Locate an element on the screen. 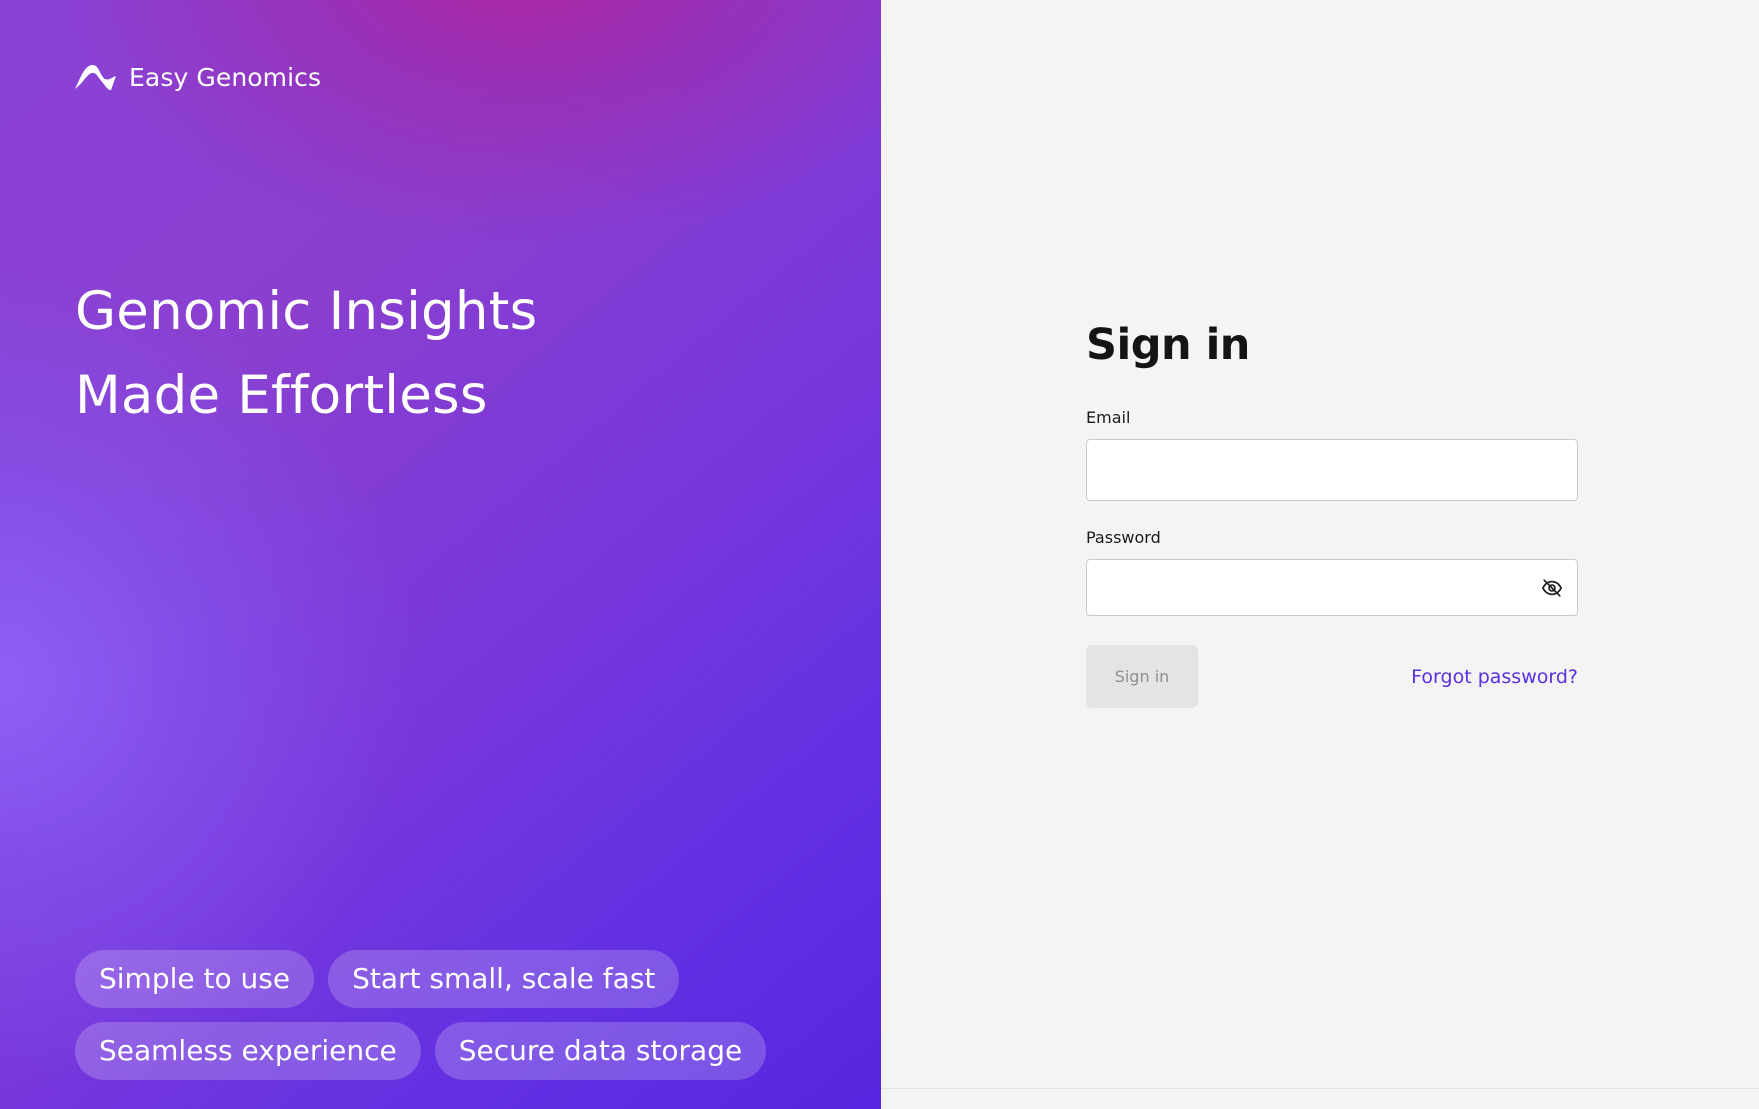  feature-pill-row: Seamless experience Secure data storage is located at coordinates (435, 1051).